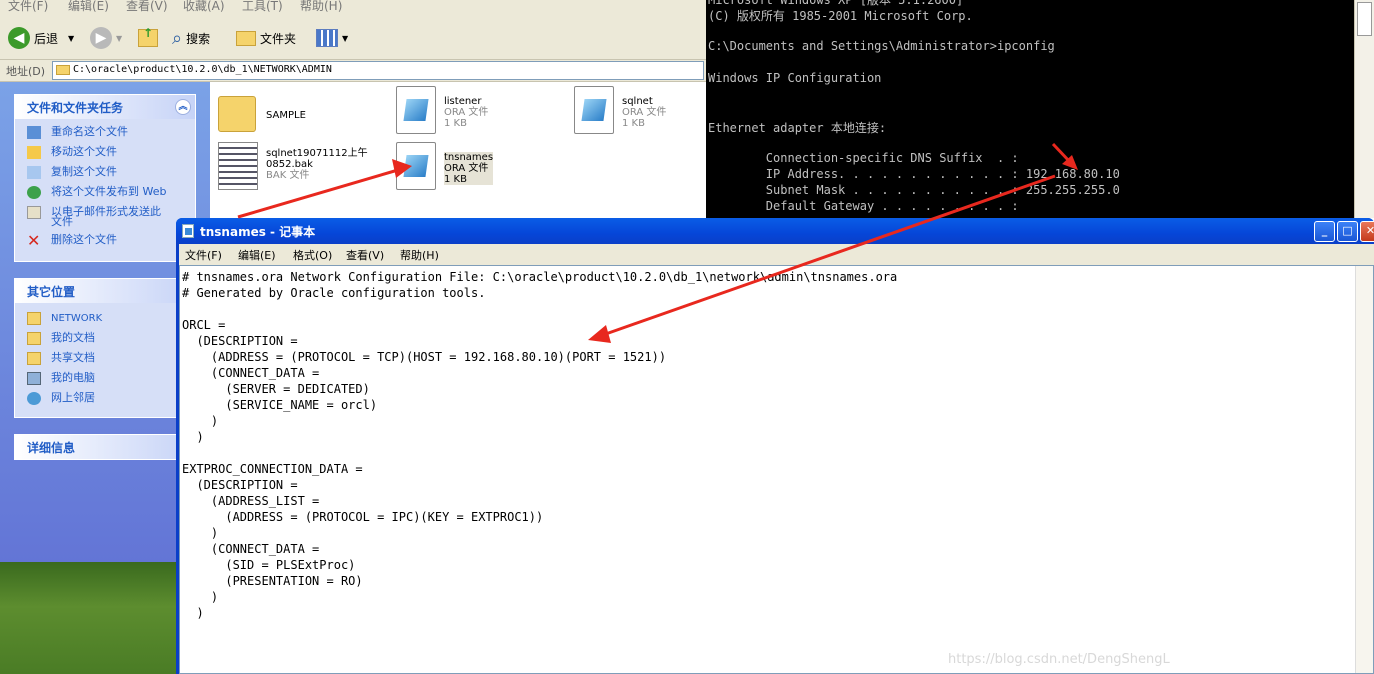  Describe the element at coordinates (84, 151) in the screenshot. I see `task-label: 移动这个文件` at that location.